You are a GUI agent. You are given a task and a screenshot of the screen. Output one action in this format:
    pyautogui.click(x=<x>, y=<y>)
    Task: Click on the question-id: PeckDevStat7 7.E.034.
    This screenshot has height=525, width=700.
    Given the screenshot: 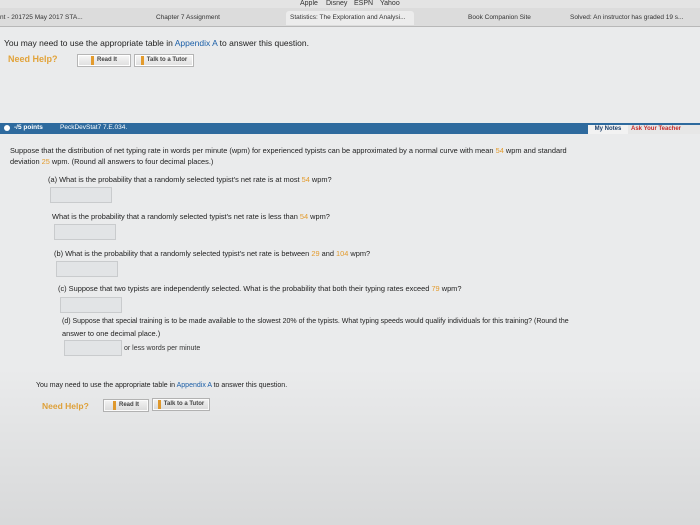 What is the action you would take?
    pyautogui.click(x=94, y=127)
    